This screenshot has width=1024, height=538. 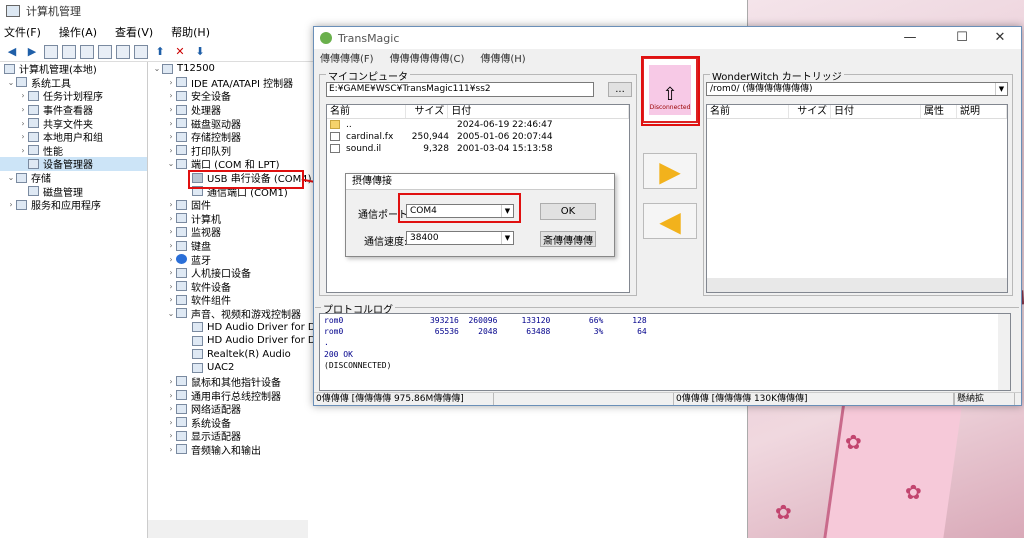 What do you see at coordinates (22, 32) in the screenshot?
I see `menu-file: 文件(F)` at bounding box center [22, 32].